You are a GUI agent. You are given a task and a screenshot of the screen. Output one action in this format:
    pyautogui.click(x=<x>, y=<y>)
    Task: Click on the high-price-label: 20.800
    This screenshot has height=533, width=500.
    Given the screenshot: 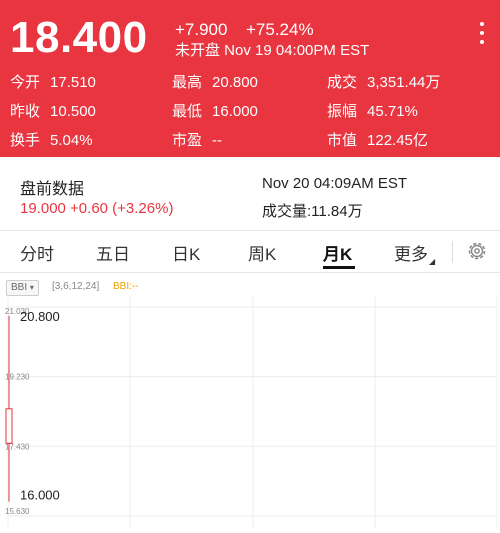 What is the action you would take?
    pyautogui.click(x=40, y=316)
    